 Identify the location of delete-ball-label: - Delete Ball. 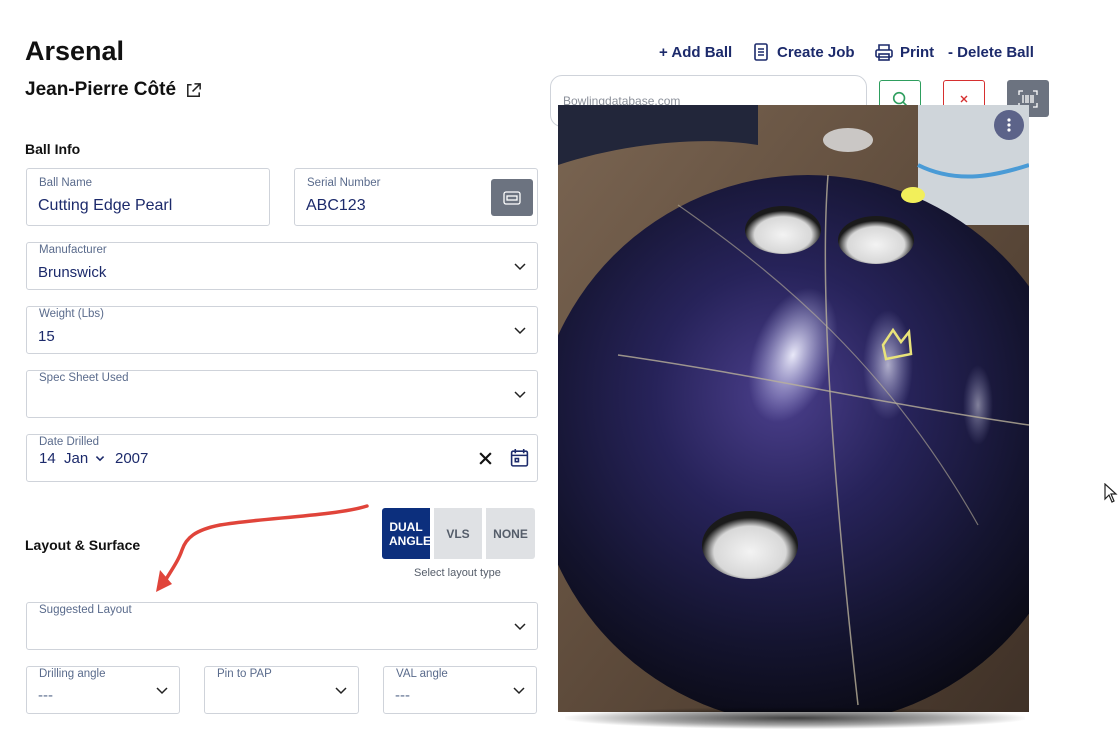
(991, 52).